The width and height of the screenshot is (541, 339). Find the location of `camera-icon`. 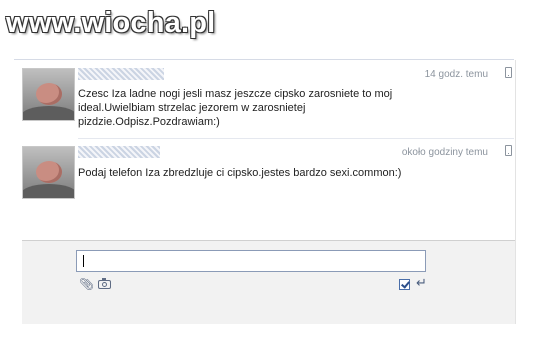

camera-icon is located at coordinates (104, 283).